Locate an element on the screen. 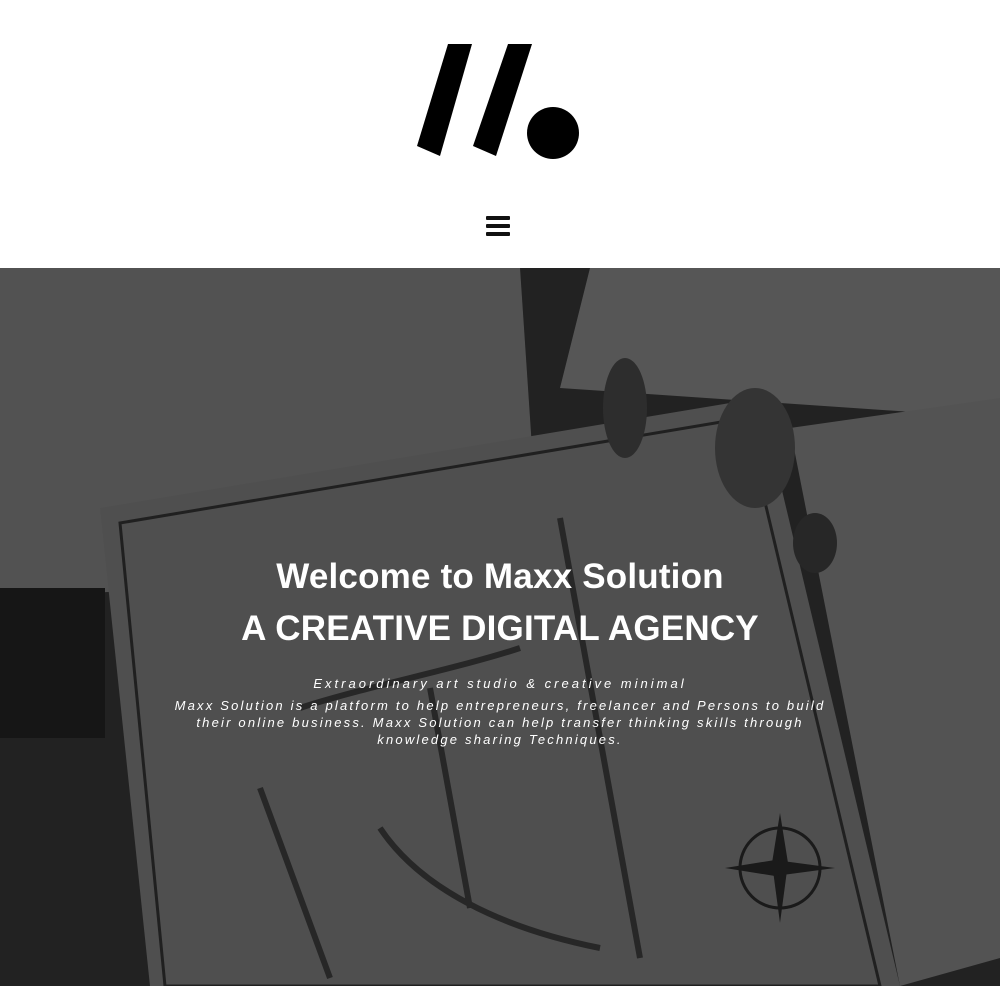 This screenshot has width=1000, height=1000. hamburger-menu-button is located at coordinates (498, 226).